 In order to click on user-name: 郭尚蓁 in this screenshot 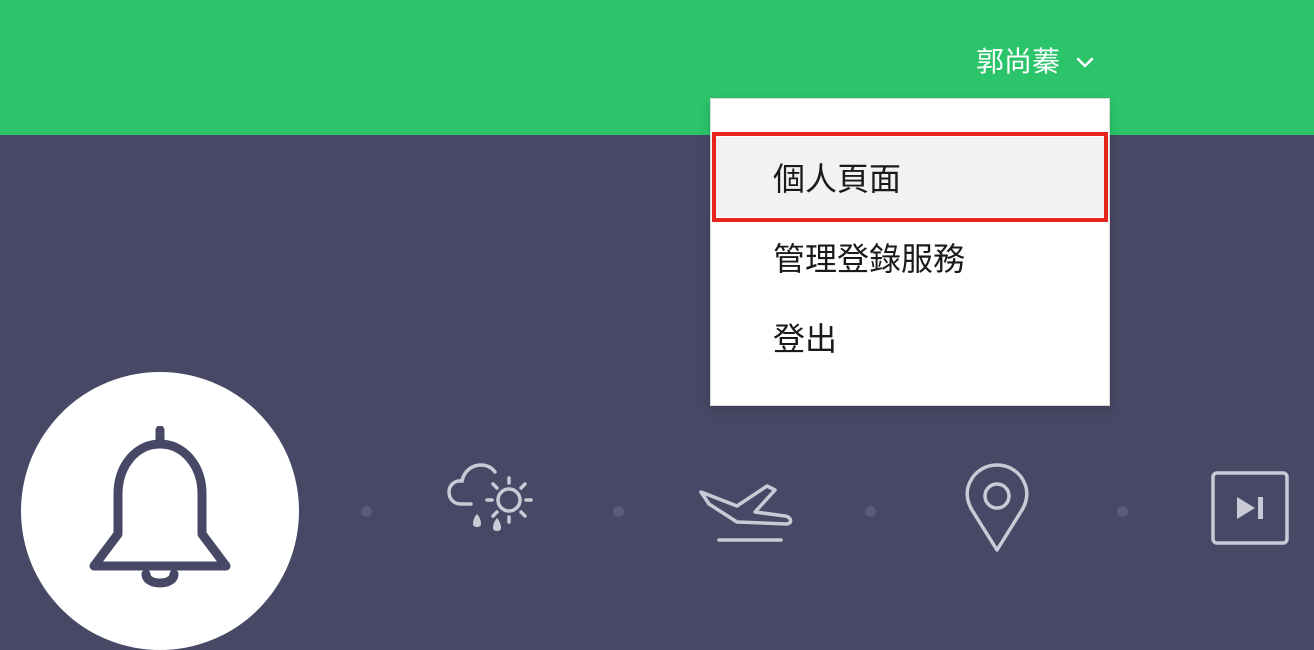, I will do `click(1018, 61)`.